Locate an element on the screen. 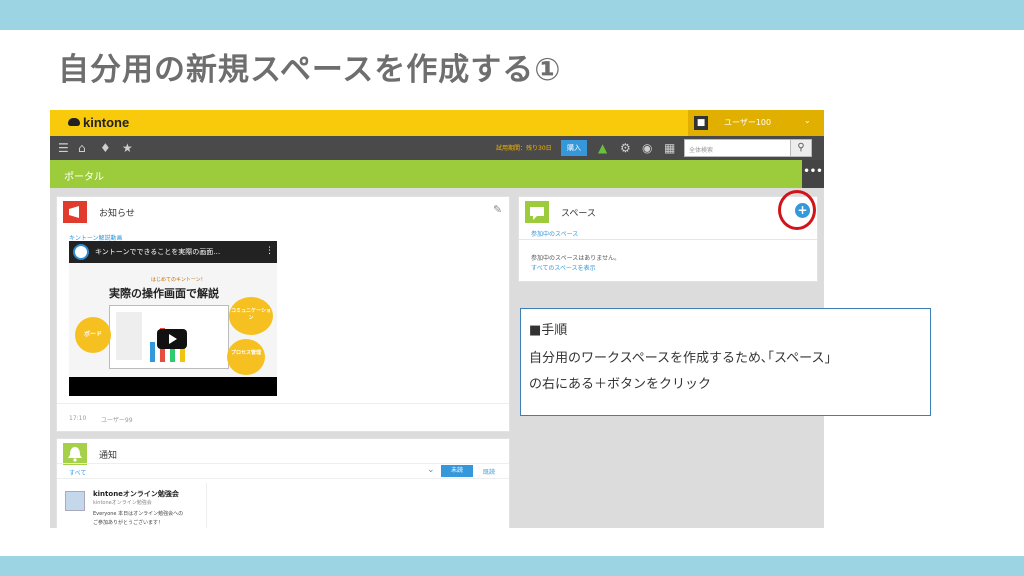 The width and height of the screenshot is (1024, 576). notification-avatar is located at coordinates (75, 501).